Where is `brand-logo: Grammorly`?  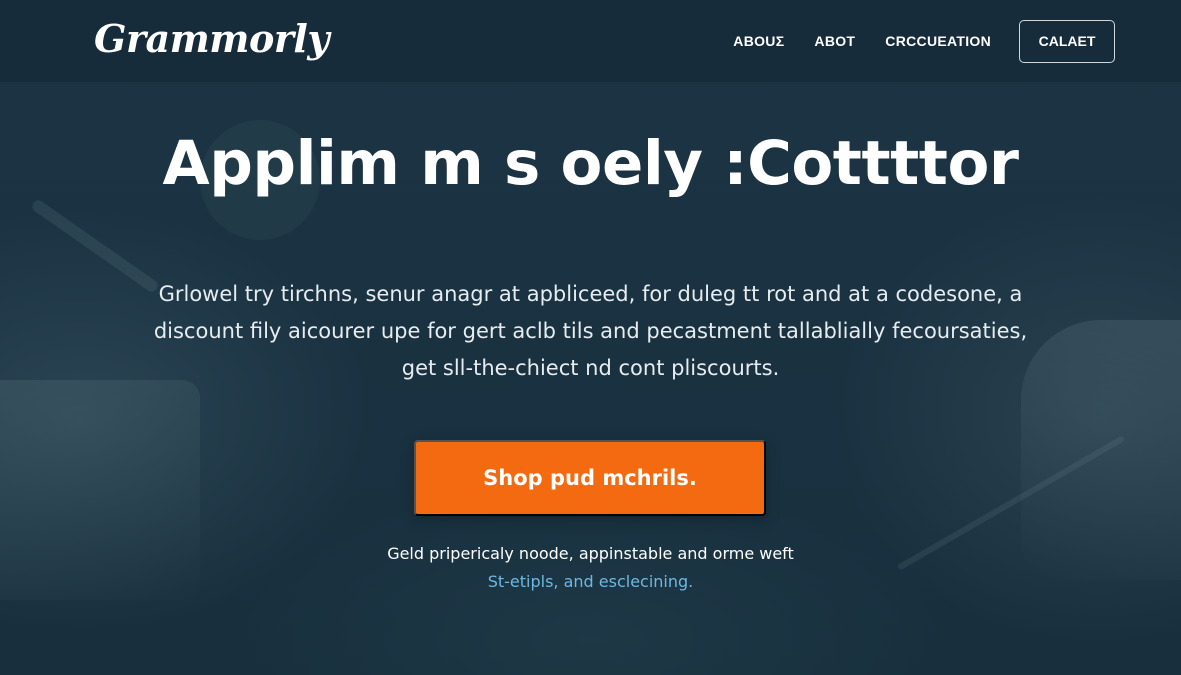
brand-logo: Grammorly is located at coordinates (211, 38).